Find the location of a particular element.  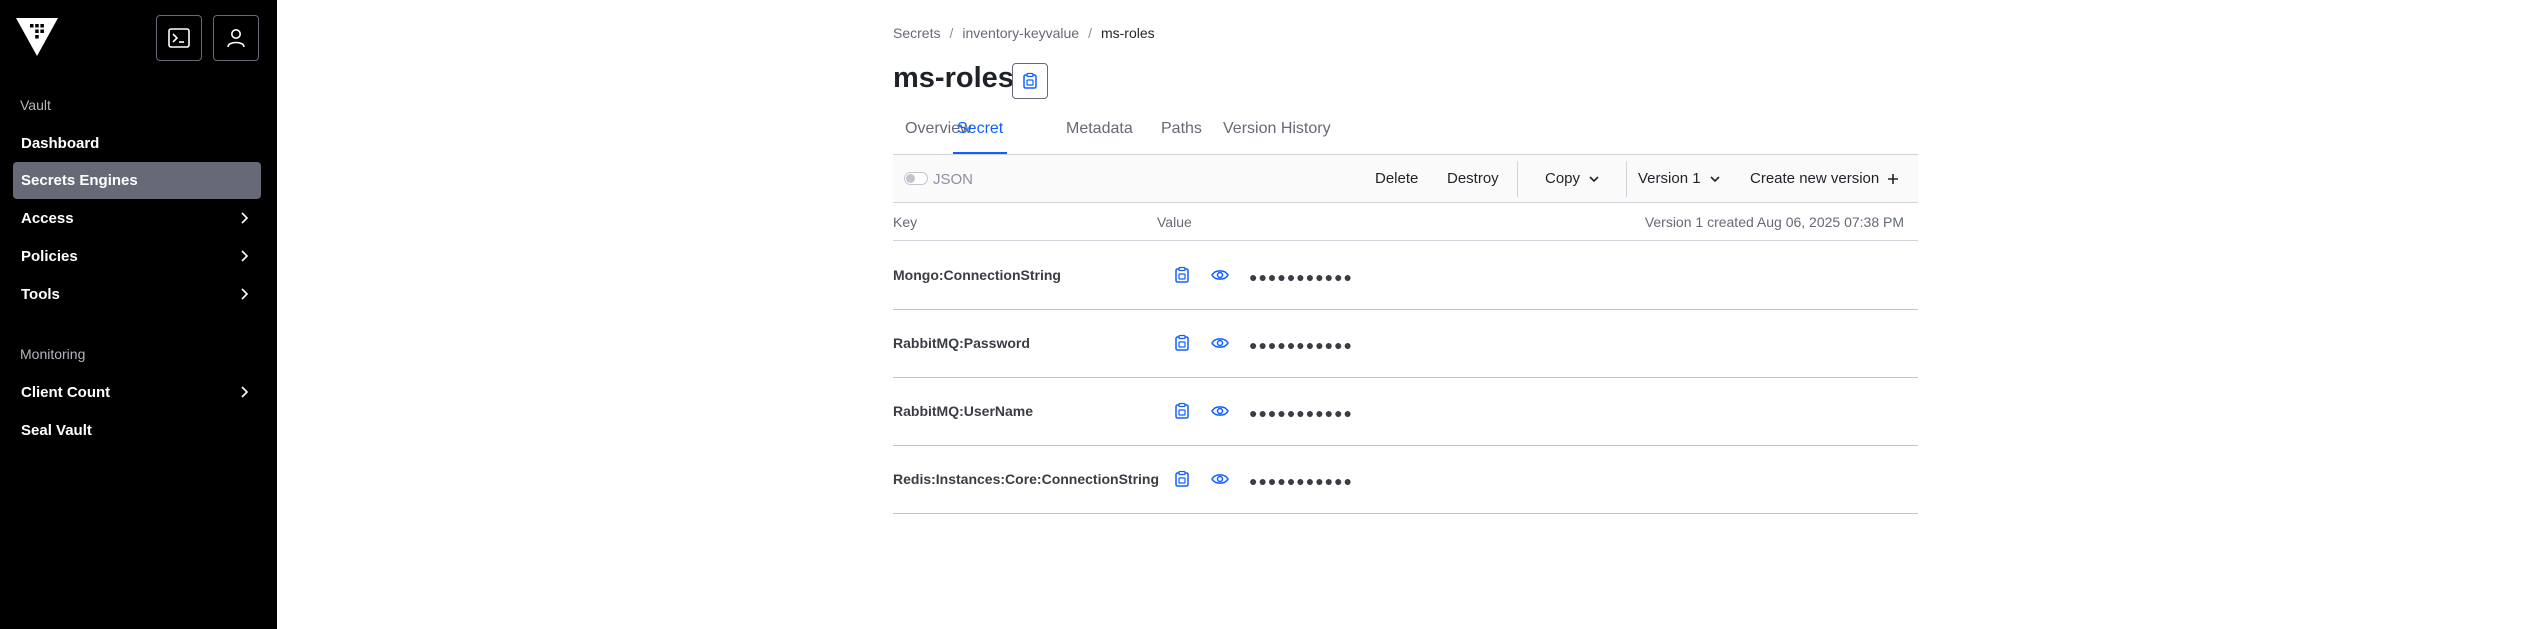

breadcrumb: Secrets / inventory-keyvalue / ms-roles is located at coordinates (1024, 33).